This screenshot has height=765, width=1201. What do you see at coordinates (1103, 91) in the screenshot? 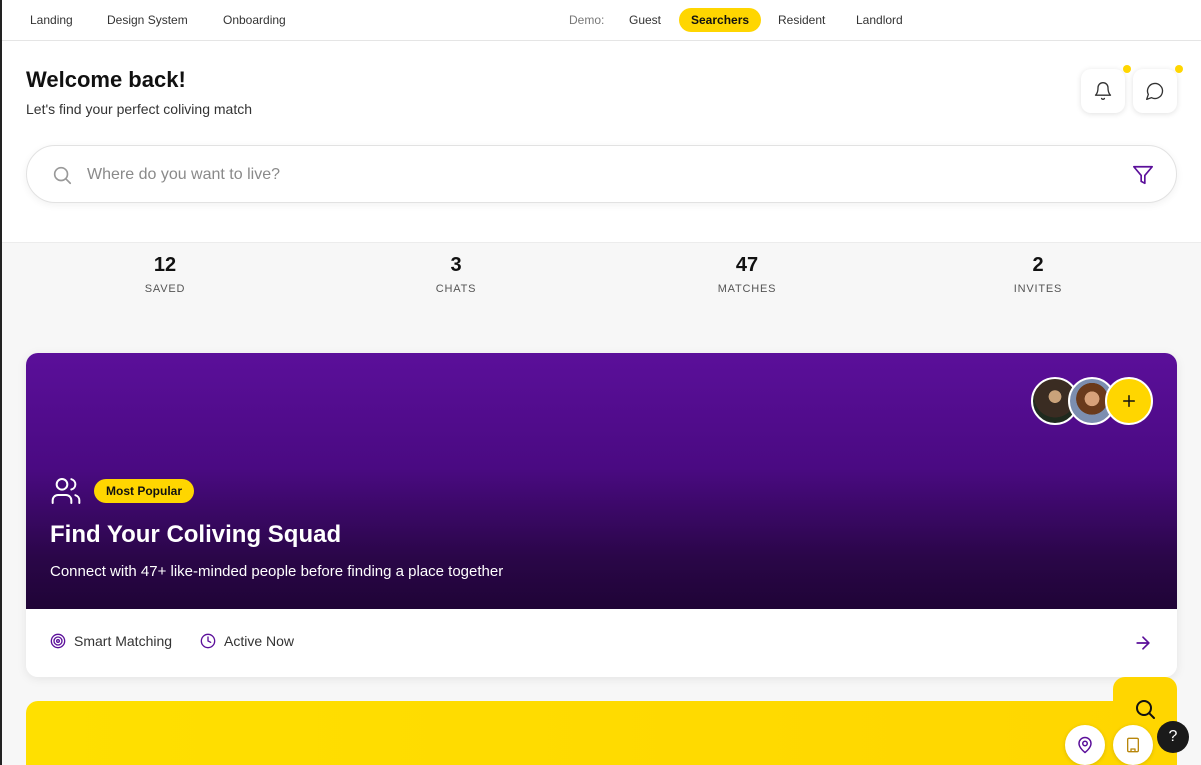
I see `bell-icon` at bounding box center [1103, 91].